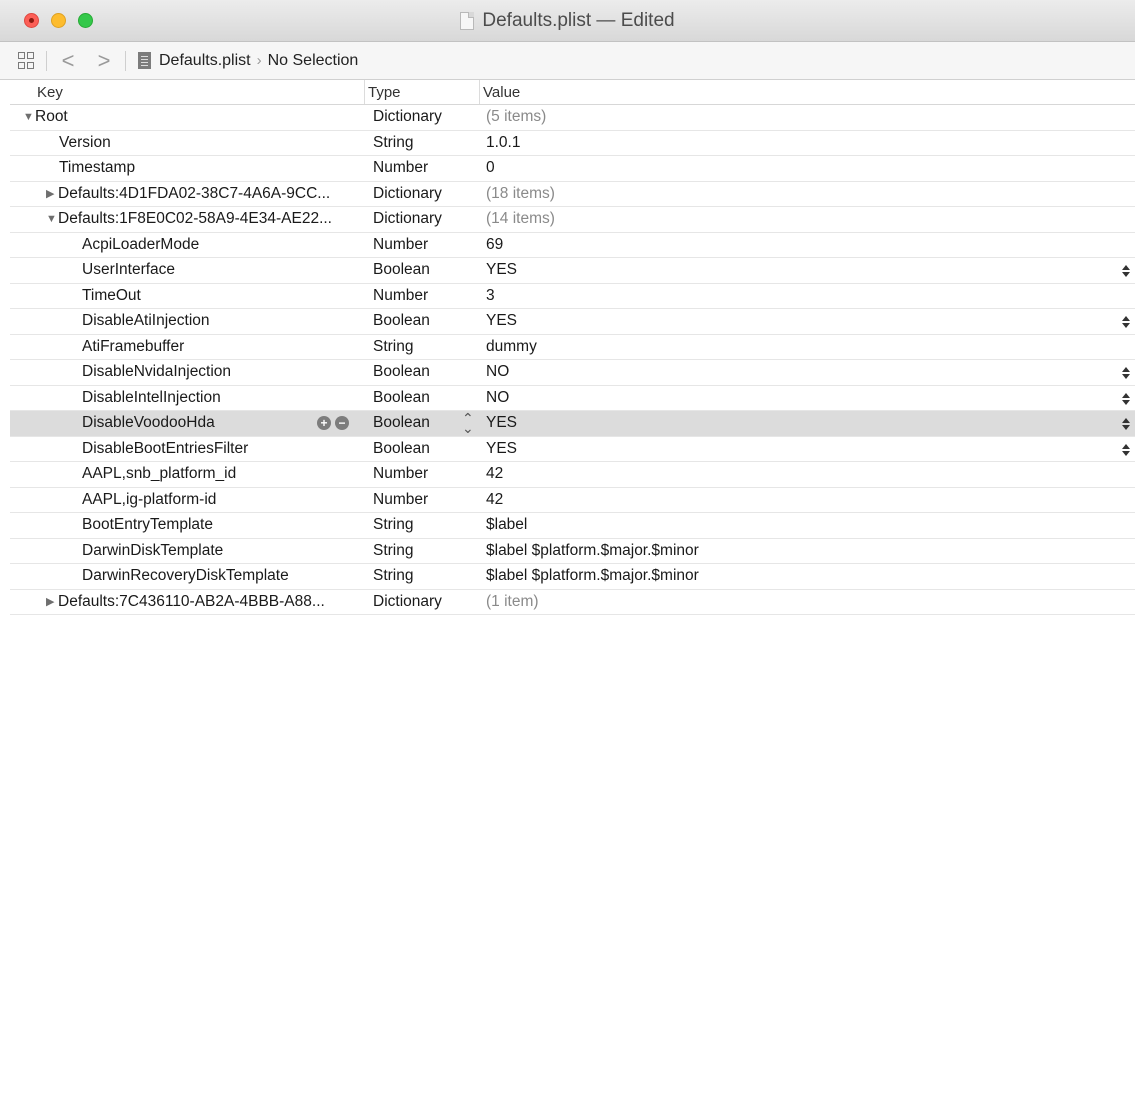  Describe the element at coordinates (342, 423) in the screenshot. I see `remove-item-icon: −` at that location.